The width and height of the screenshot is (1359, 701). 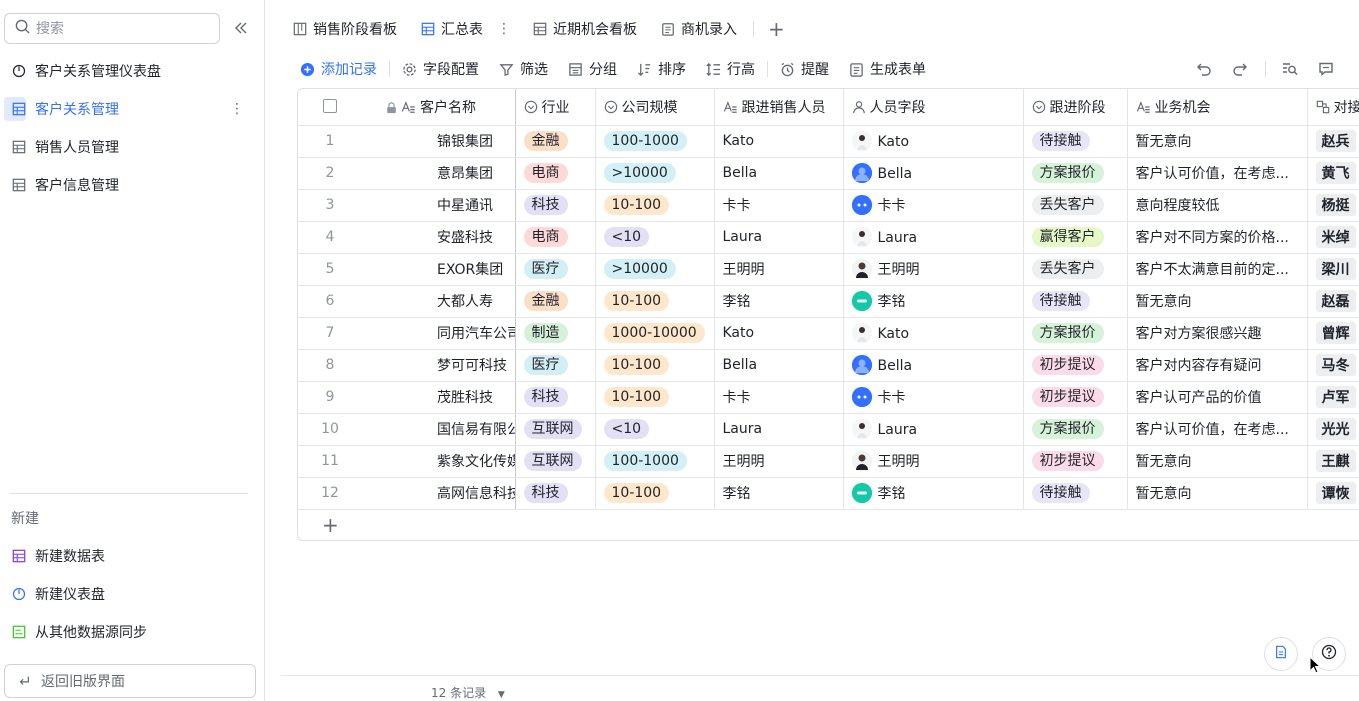 What do you see at coordinates (933, 173) in the screenshot?
I see `cell-person-field: Bella` at bounding box center [933, 173].